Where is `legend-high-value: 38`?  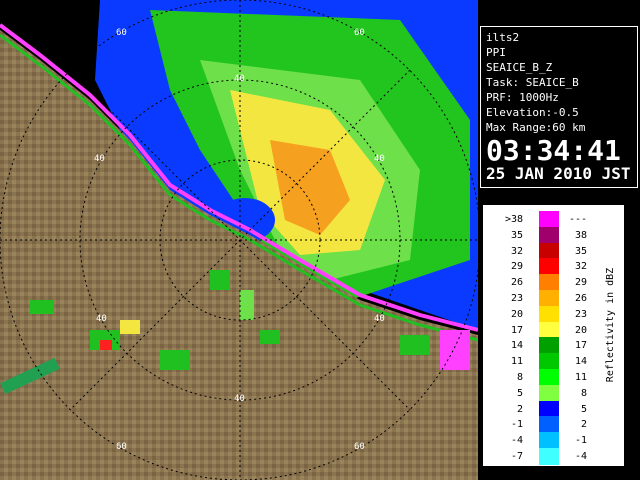 legend-high-value: 38 is located at coordinates (580, 235).